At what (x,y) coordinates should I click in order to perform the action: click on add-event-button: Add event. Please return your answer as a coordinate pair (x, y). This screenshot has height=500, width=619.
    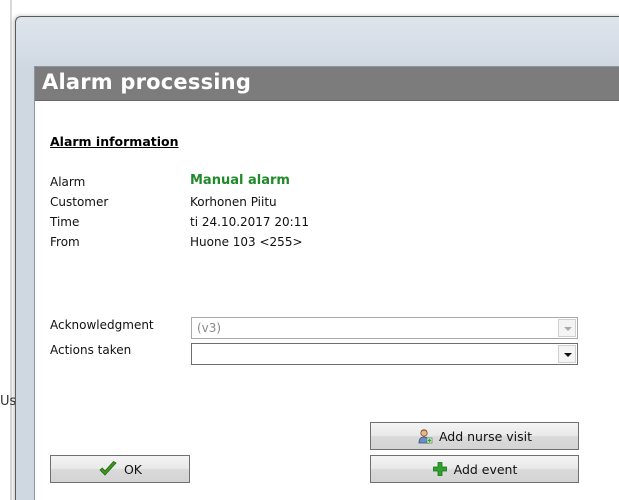
    Looking at the image, I should click on (474, 469).